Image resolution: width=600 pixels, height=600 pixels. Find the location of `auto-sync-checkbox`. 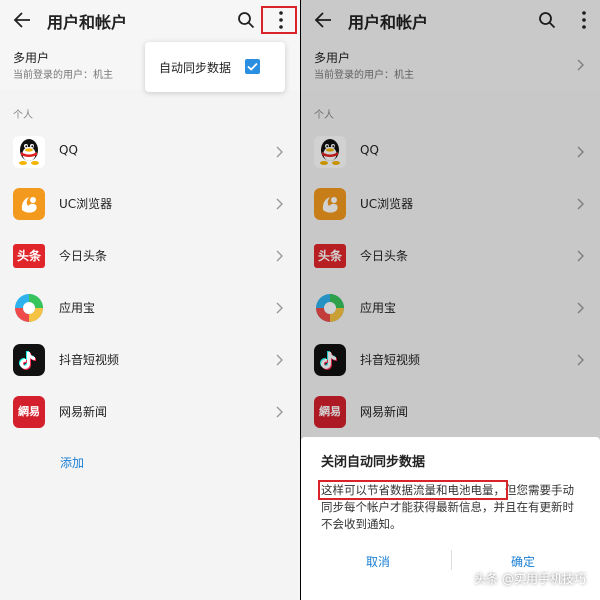

auto-sync-checkbox is located at coordinates (252, 66).